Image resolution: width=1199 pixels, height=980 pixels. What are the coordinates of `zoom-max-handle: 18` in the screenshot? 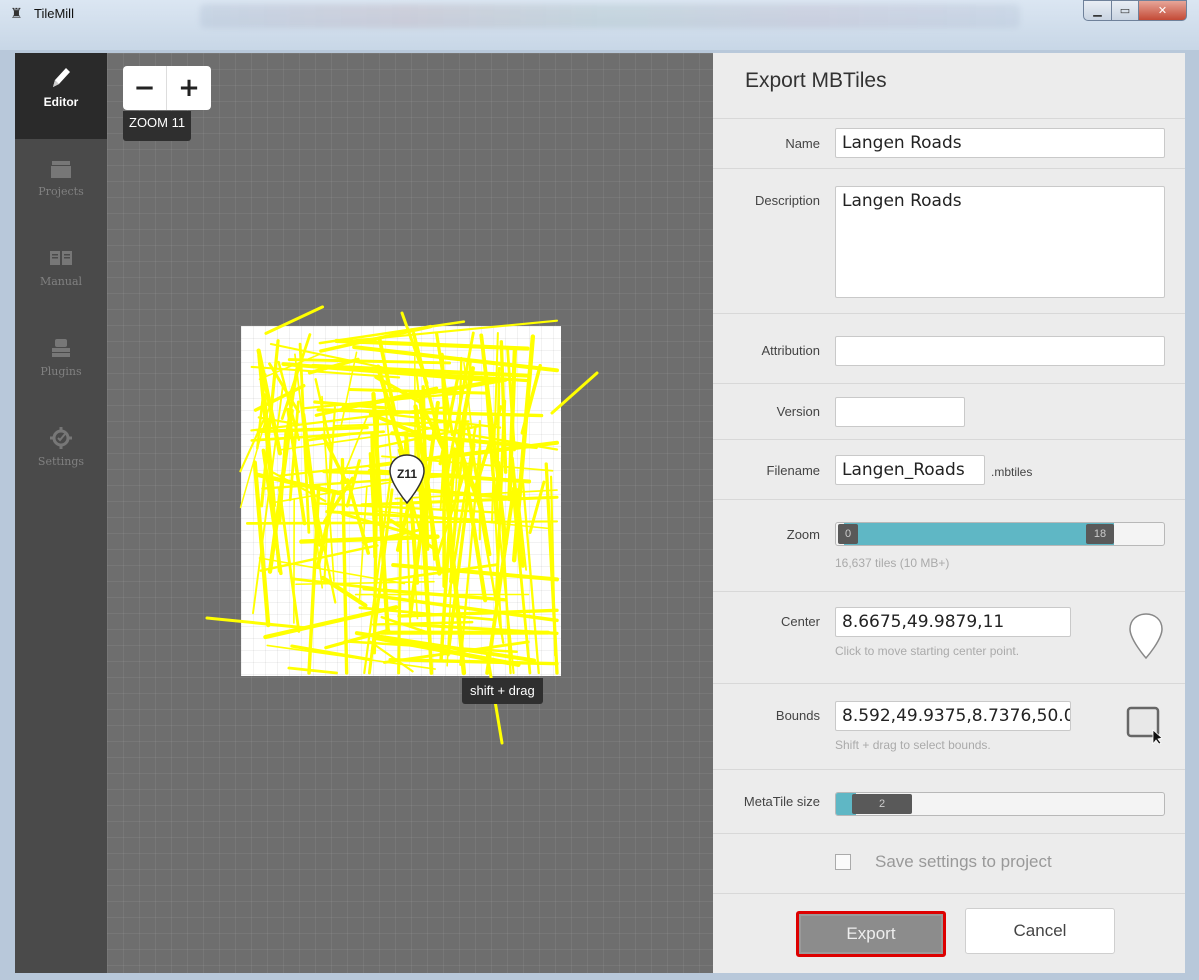 It's located at (1100, 534).